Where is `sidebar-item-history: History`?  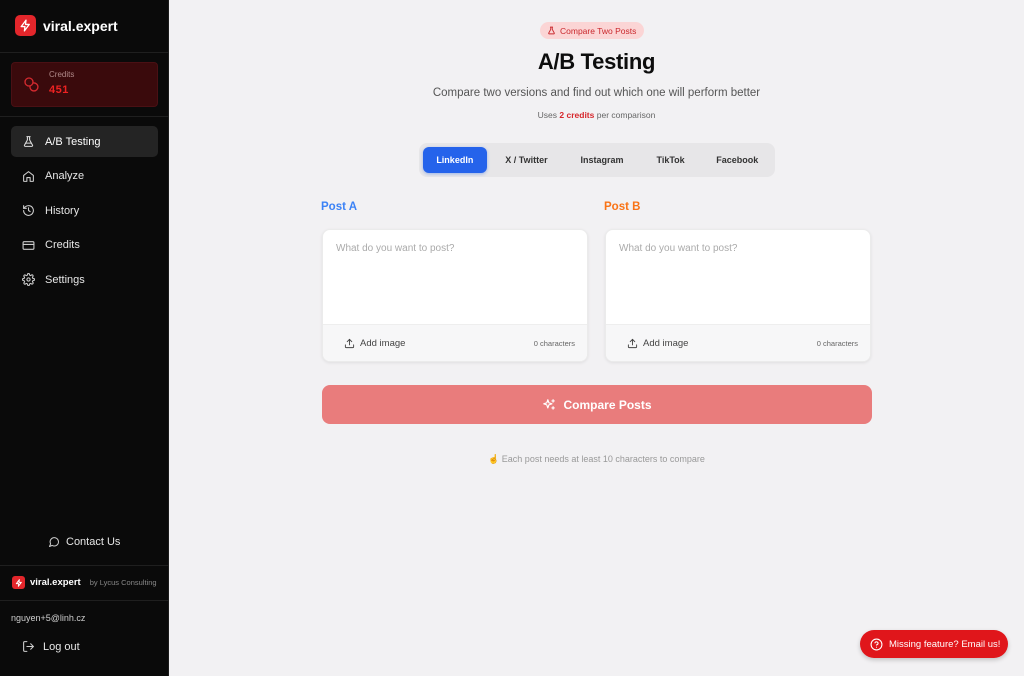
sidebar-item-history: History is located at coordinates (84, 210).